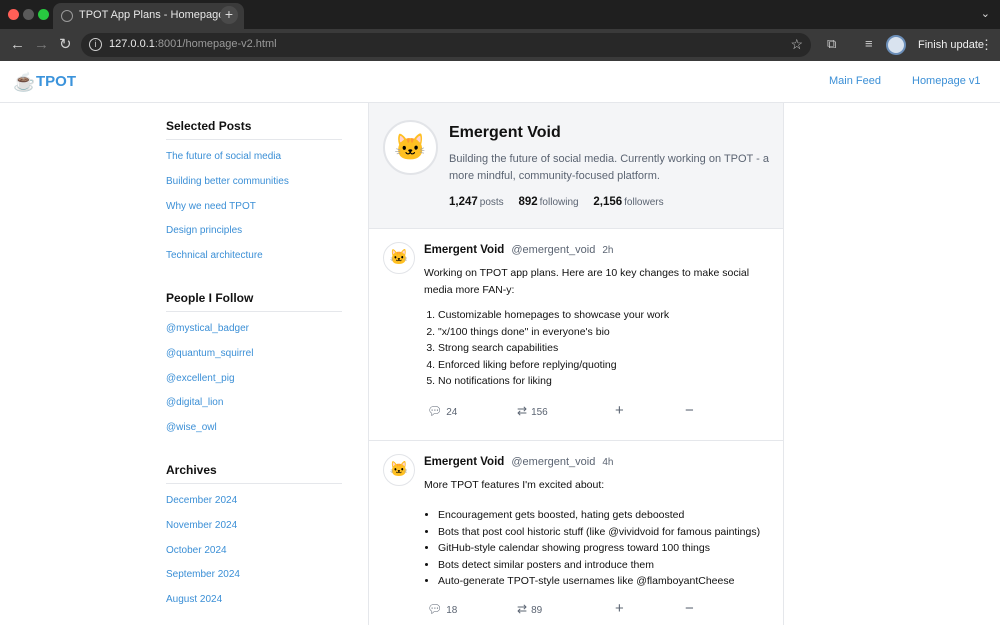 The image size is (1000, 625). Describe the element at coordinates (628, 202) in the screenshot. I see `followers-stat: 2,156 followers` at that location.